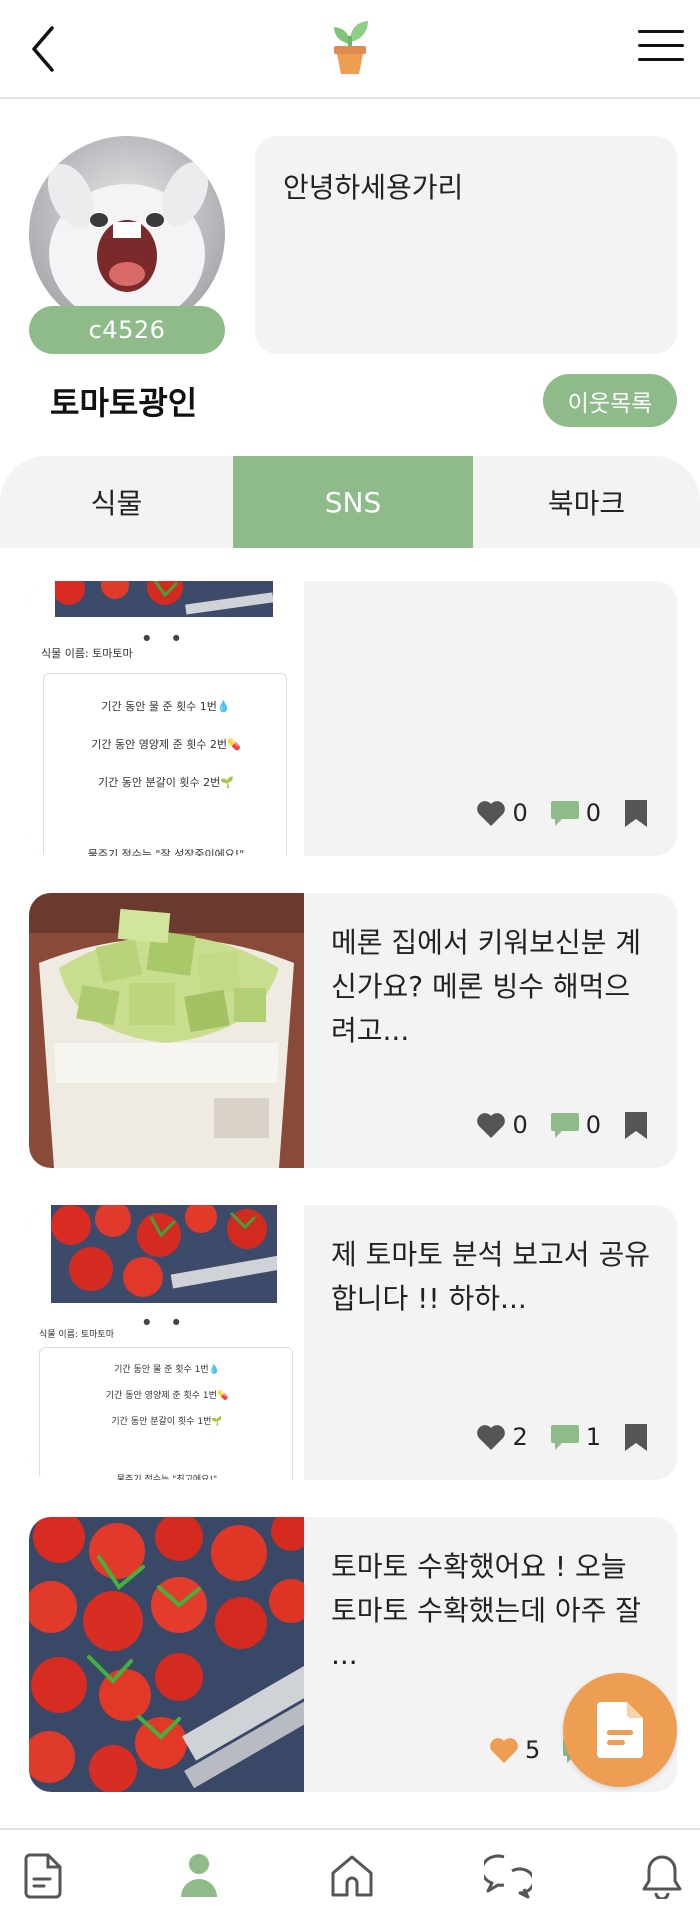  I want to click on nav-feed, so click(44, 1876).